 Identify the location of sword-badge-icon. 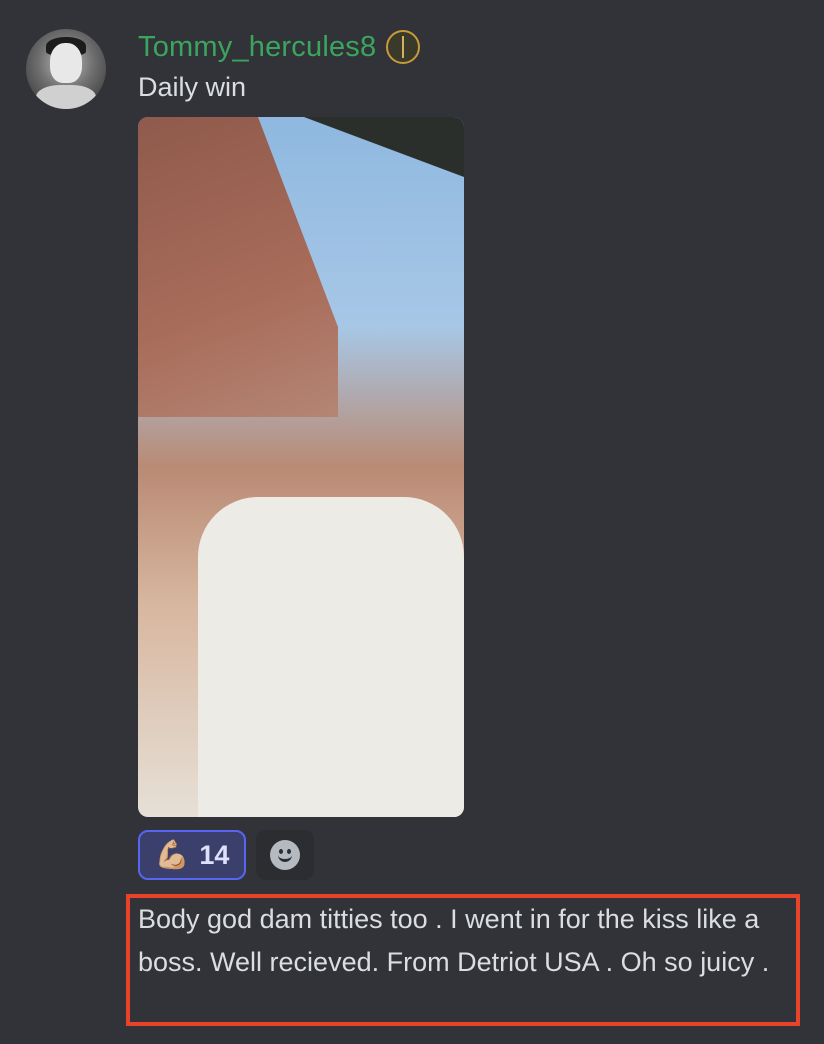
(403, 47).